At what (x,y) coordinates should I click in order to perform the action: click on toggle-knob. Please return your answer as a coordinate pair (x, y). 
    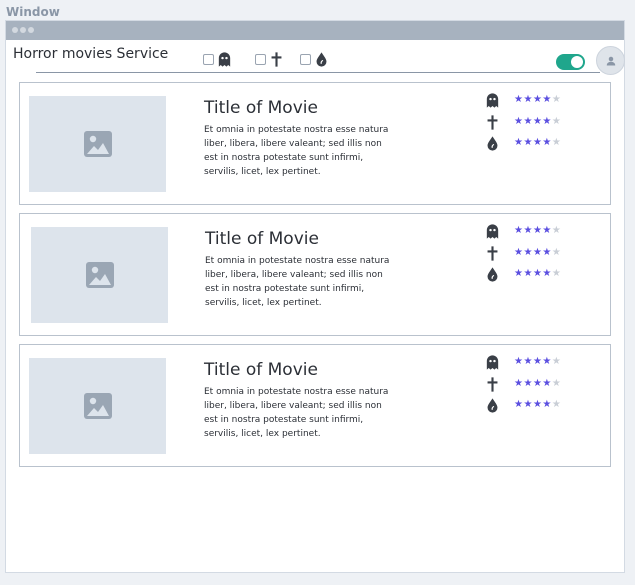
    Looking at the image, I should click on (577, 62).